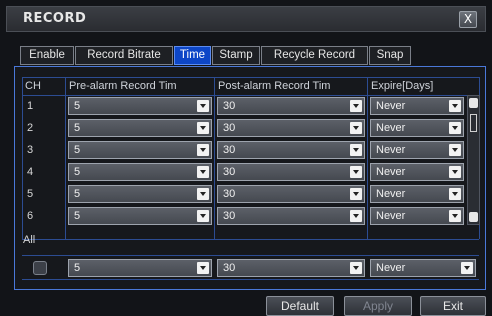 This screenshot has height=316, width=492. I want to click on channel-number: 5, so click(30, 194).